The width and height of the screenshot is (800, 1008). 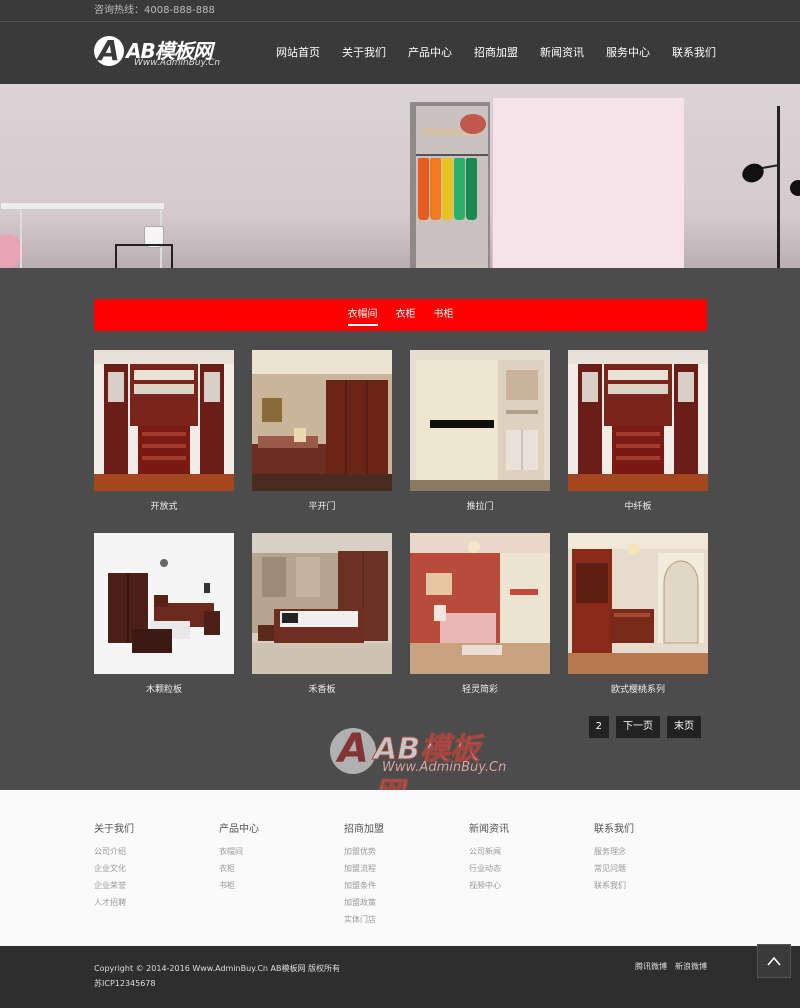 I want to click on product-caption: 欧式樱桃系列, so click(x=638, y=688).